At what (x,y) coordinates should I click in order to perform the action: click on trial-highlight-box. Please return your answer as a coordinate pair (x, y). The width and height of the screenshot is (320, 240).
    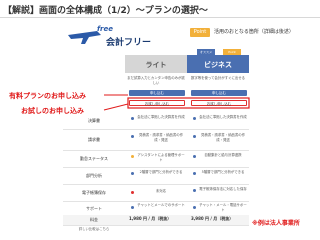
    Looking at the image, I should click on (188, 103).